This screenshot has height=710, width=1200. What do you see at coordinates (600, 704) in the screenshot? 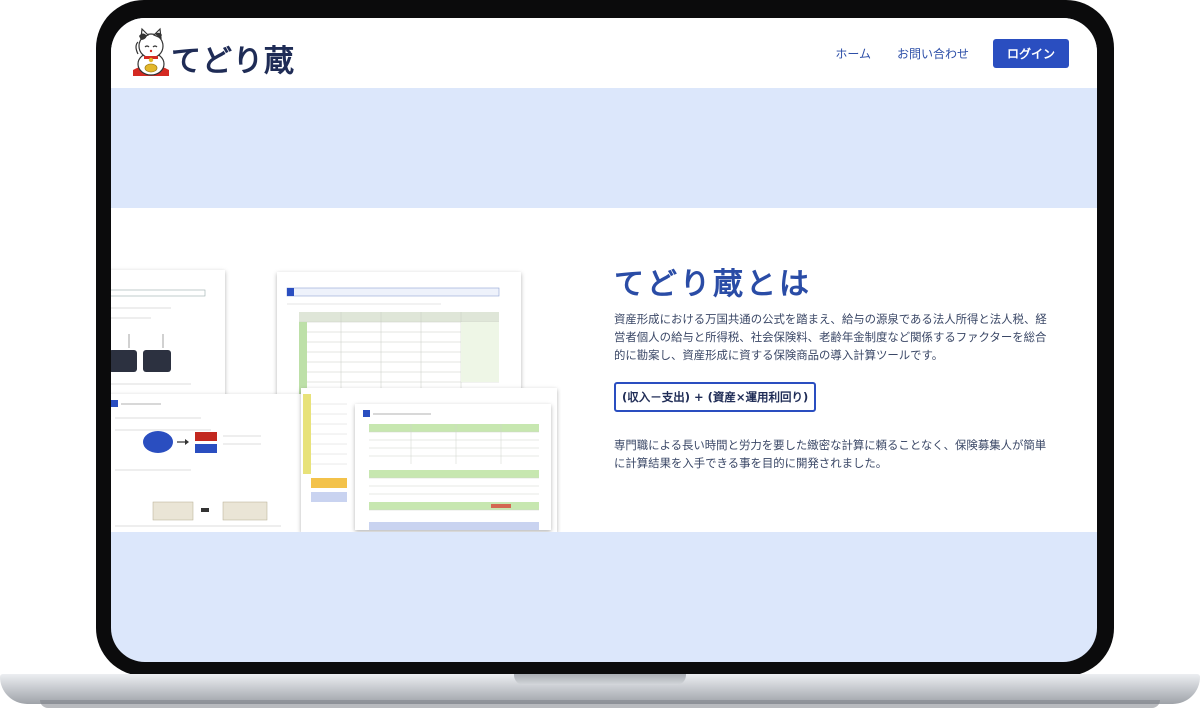
I see `laptop-base-shadow` at bounding box center [600, 704].